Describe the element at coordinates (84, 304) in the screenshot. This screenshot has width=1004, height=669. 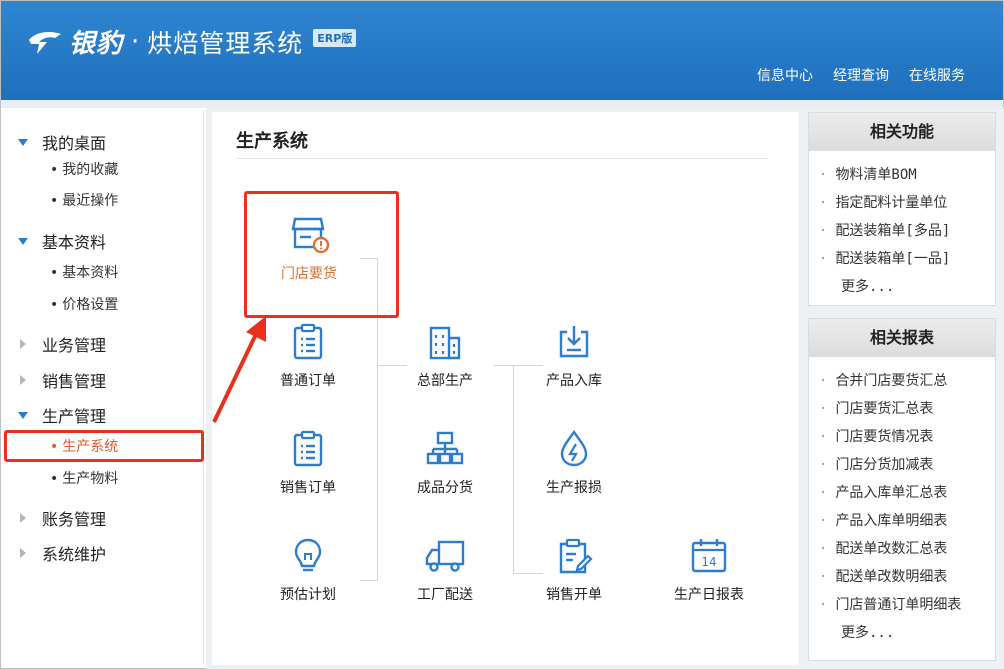
I see `sidebar-item-price-settings: 价格设置` at that location.